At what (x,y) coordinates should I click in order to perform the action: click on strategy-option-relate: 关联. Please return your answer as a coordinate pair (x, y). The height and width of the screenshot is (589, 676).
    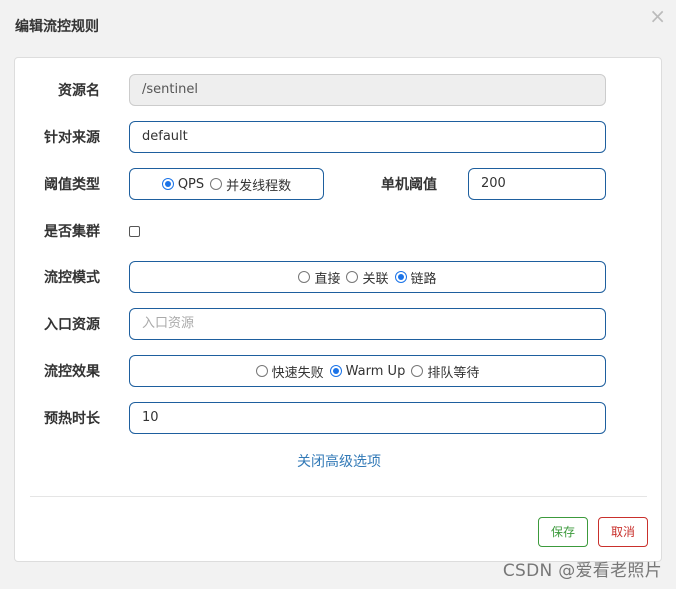
    Looking at the image, I should click on (367, 277).